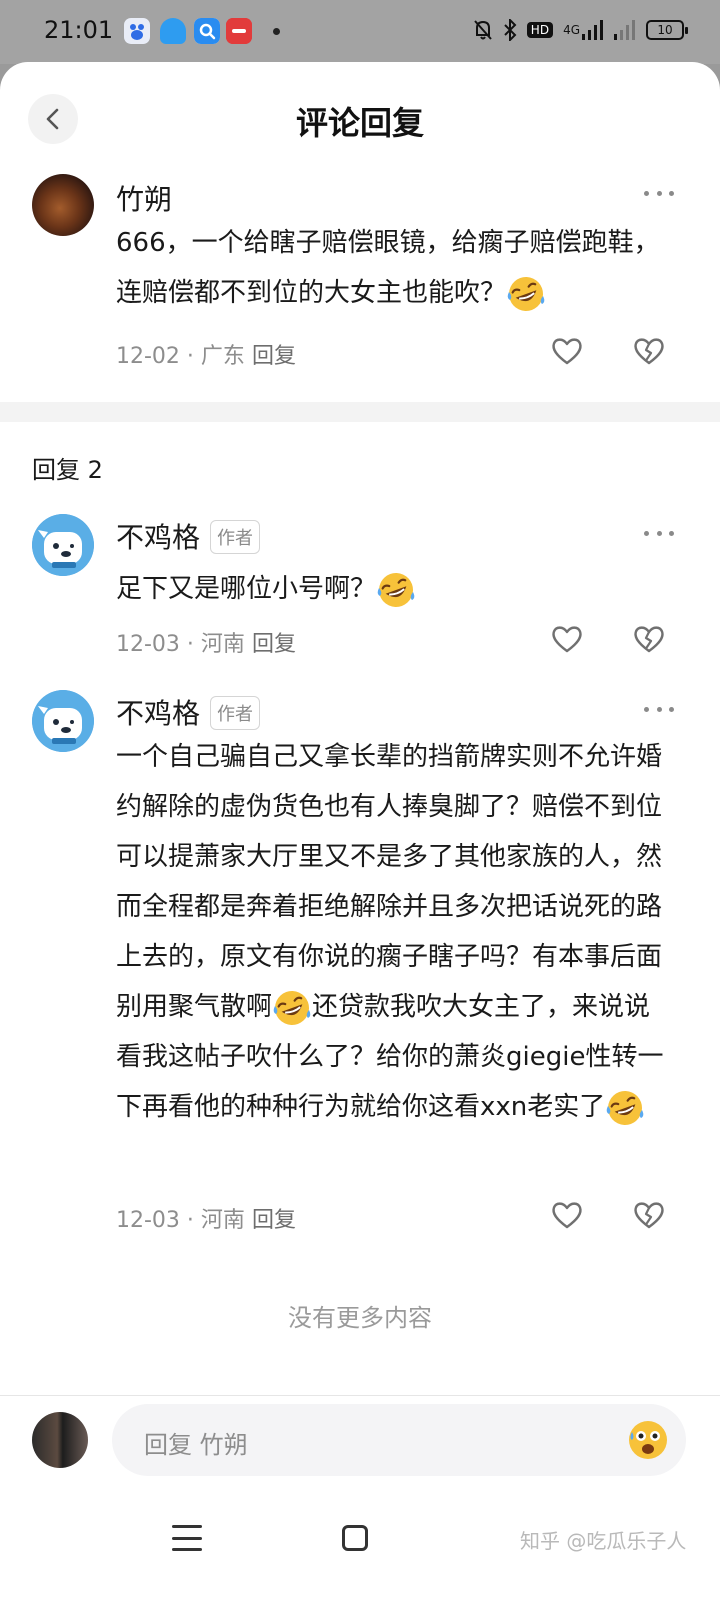 This screenshot has width=720, height=1600. What do you see at coordinates (79, 30) in the screenshot?
I see `status-time: 21:01` at bounding box center [79, 30].